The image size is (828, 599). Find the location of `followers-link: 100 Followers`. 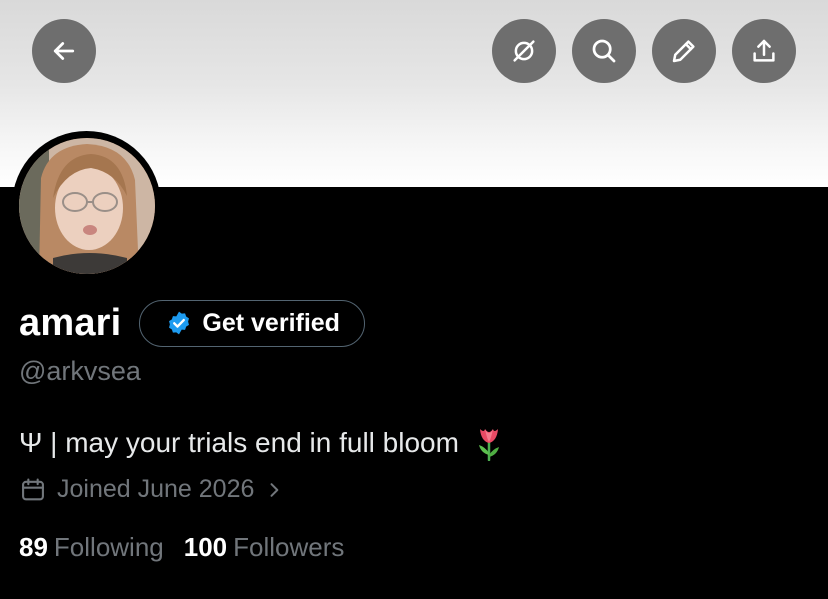

followers-link: 100 Followers is located at coordinates (264, 547).